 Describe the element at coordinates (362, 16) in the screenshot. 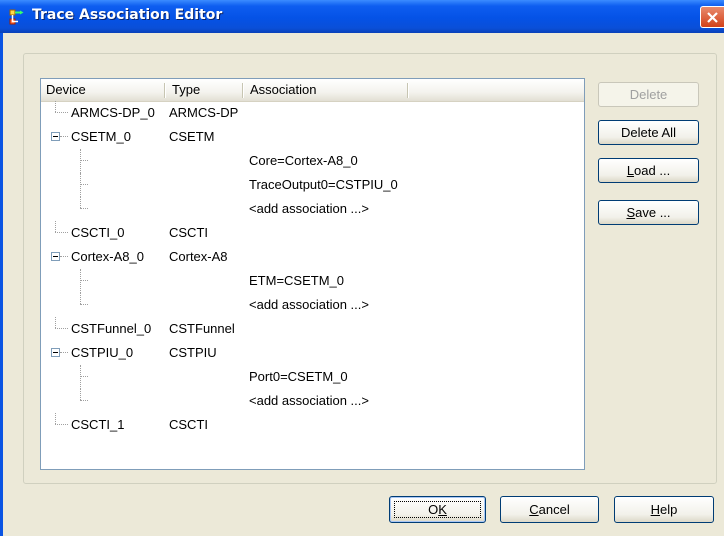

I see `title-bar: Trace Association Editor` at that location.